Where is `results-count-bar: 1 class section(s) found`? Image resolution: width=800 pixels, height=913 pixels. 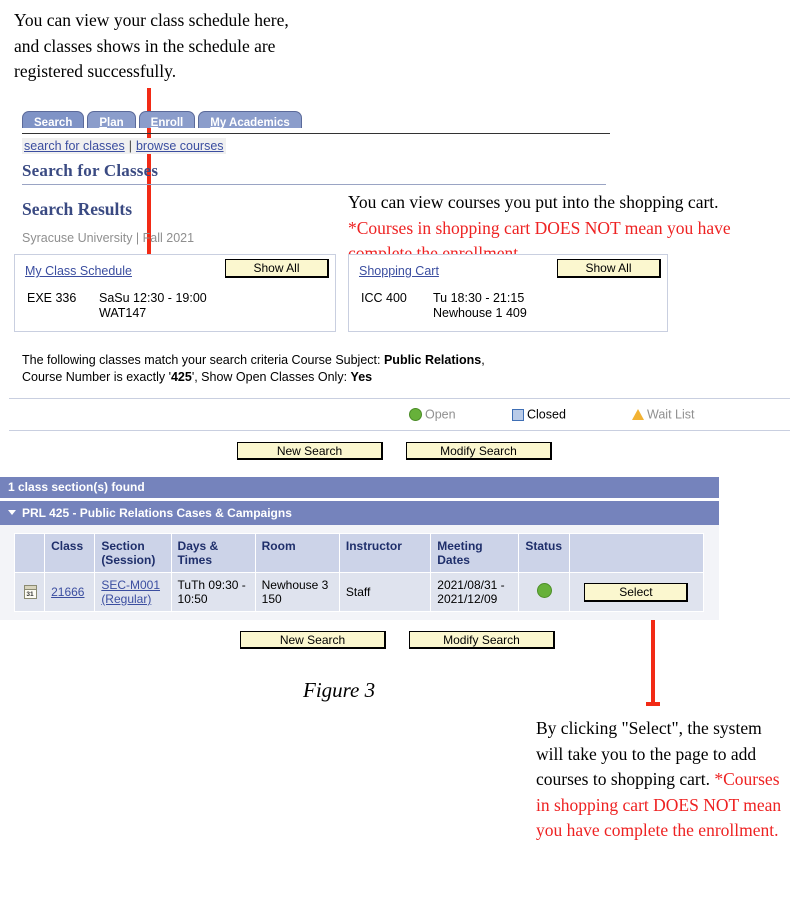 results-count-bar: 1 class section(s) found is located at coordinates (359, 487).